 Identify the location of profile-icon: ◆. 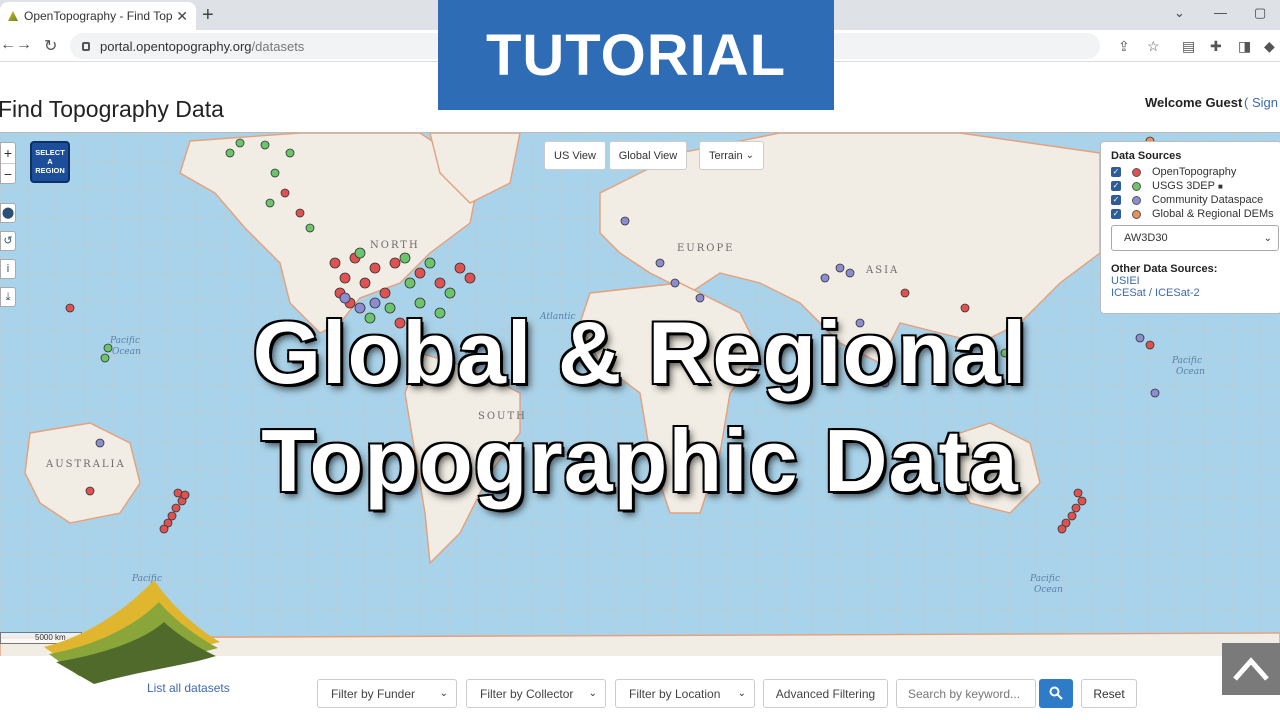
(1269, 46).